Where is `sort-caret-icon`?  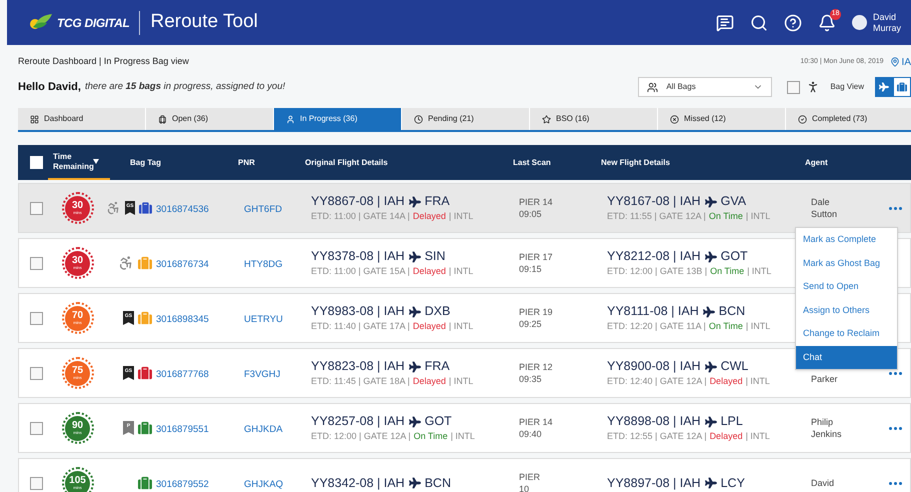
sort-caret-icon is located at coordinates (96, 161).